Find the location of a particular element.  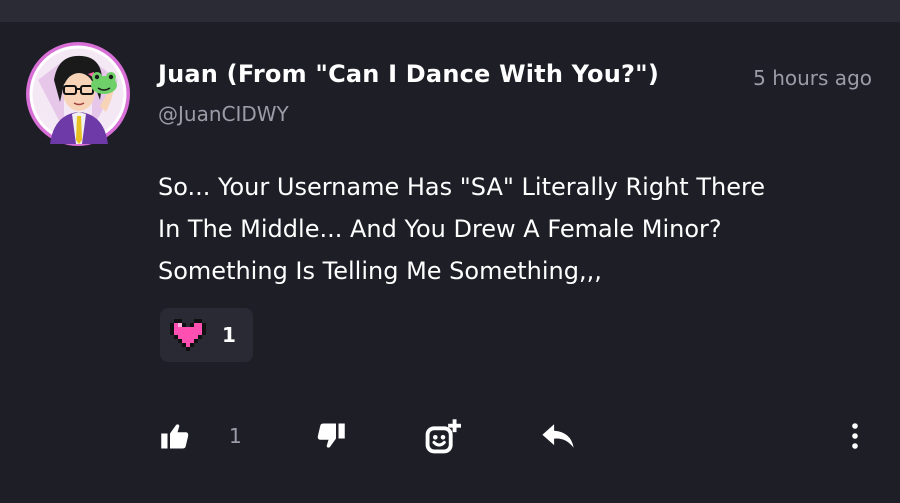

reply-button is located at coordinates (558, 436).